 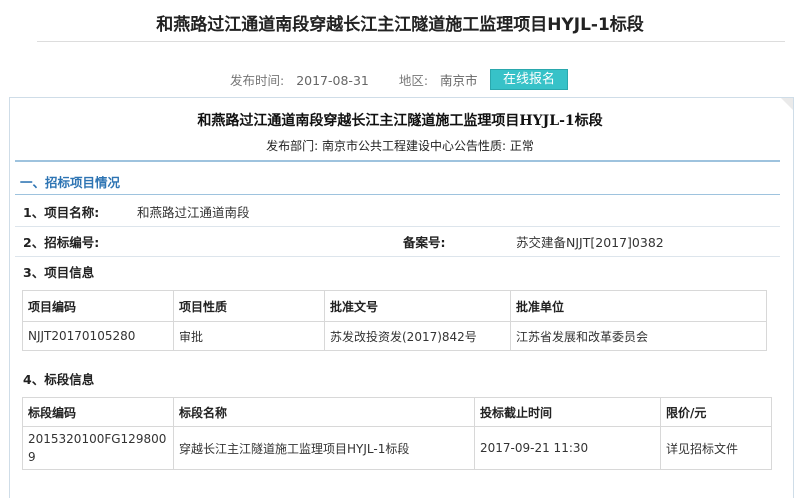 What do you see at coordinates (70, 182) in the screenshot?
I see `section-heading: 一、招标项目情况` at bounding box center [70, 182].